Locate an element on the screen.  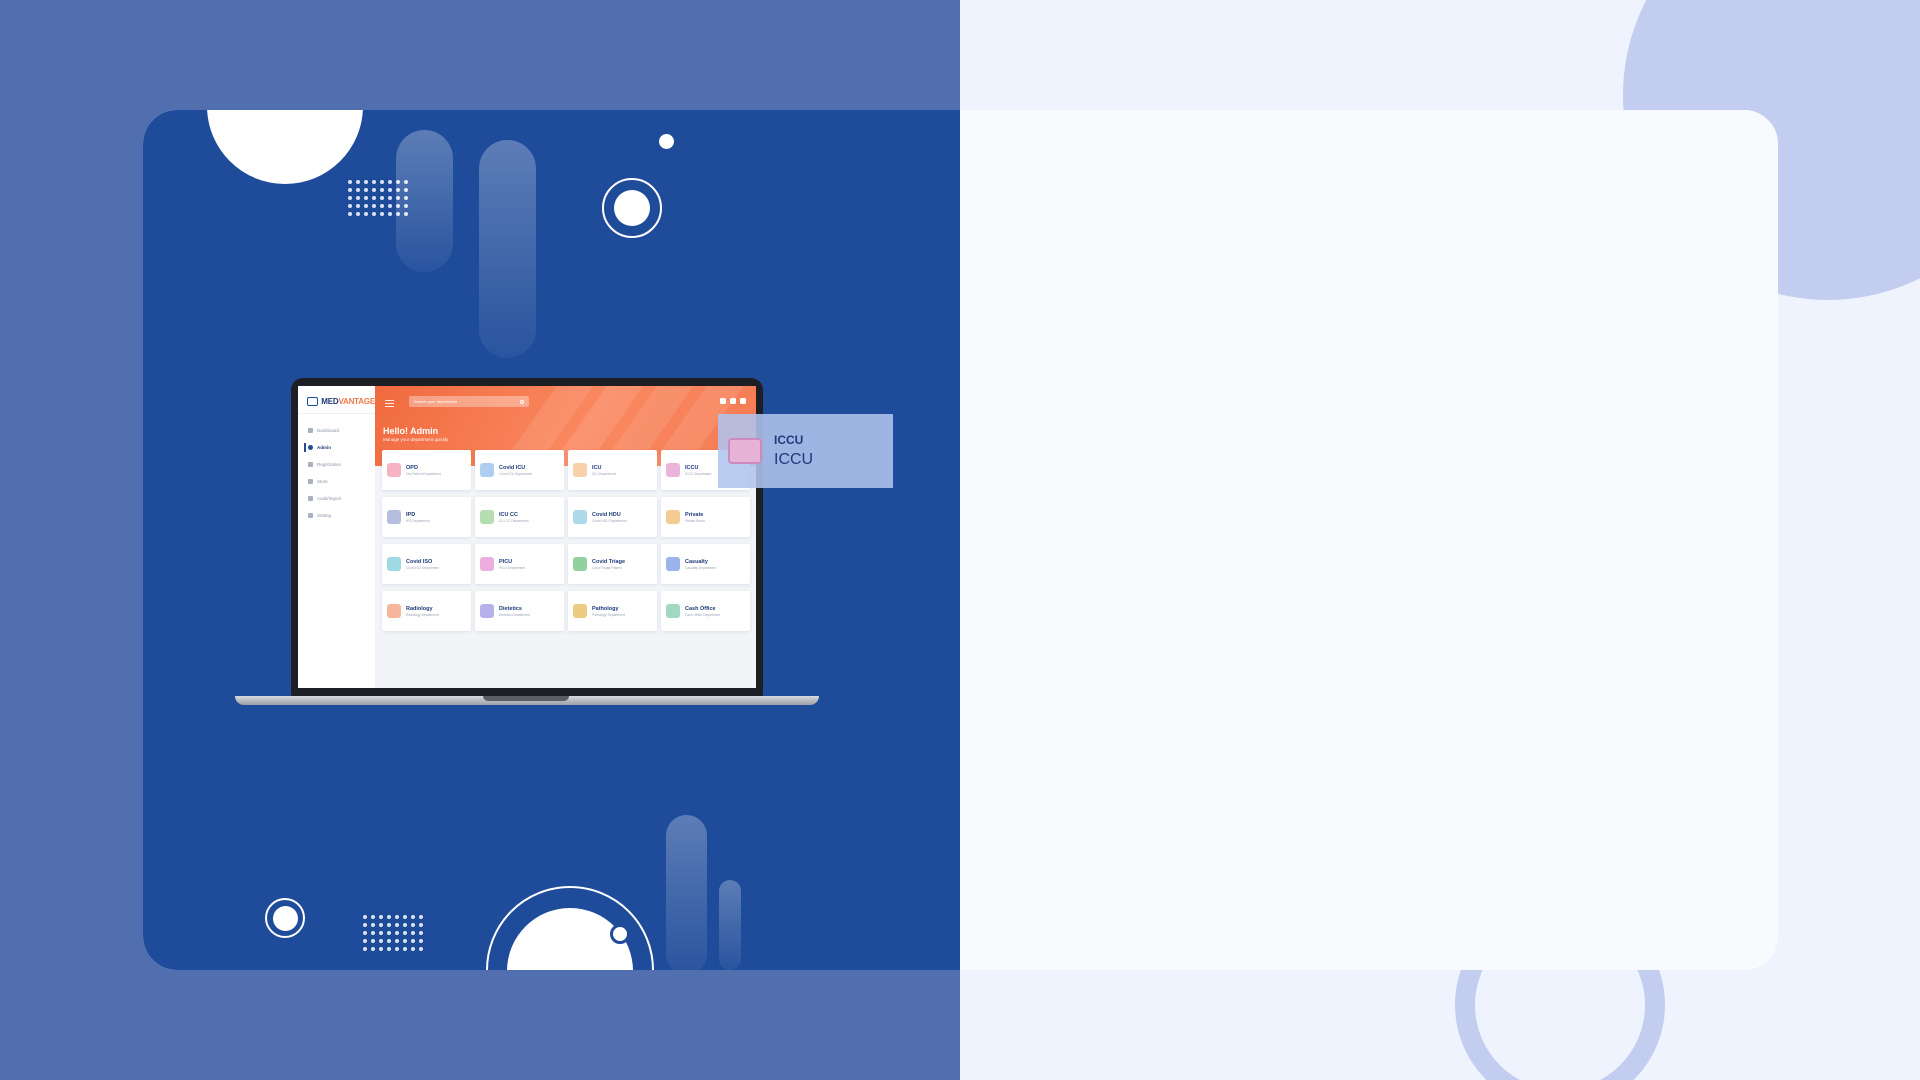
department-name: Pathology is located at coordinates (605, 608).